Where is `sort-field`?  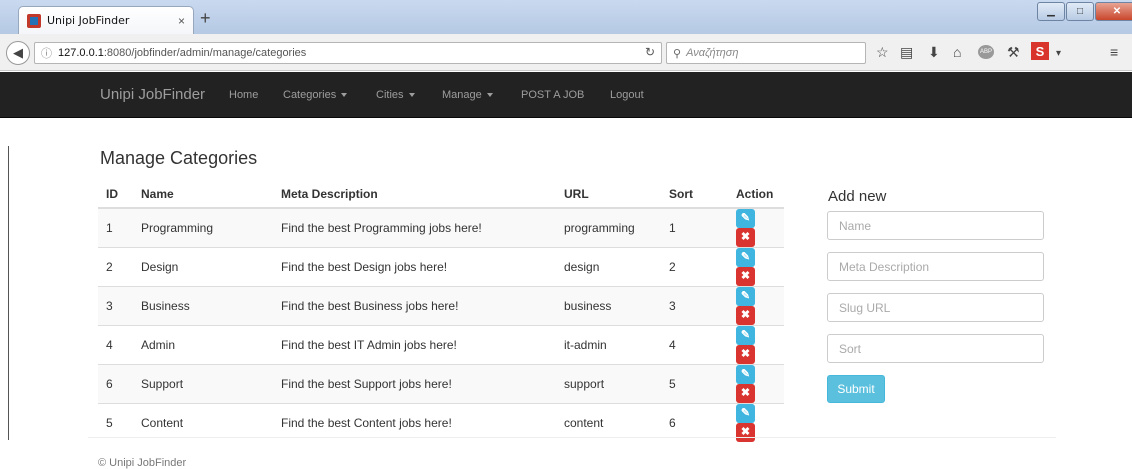 sort-field is located at coordinates (935, 348).